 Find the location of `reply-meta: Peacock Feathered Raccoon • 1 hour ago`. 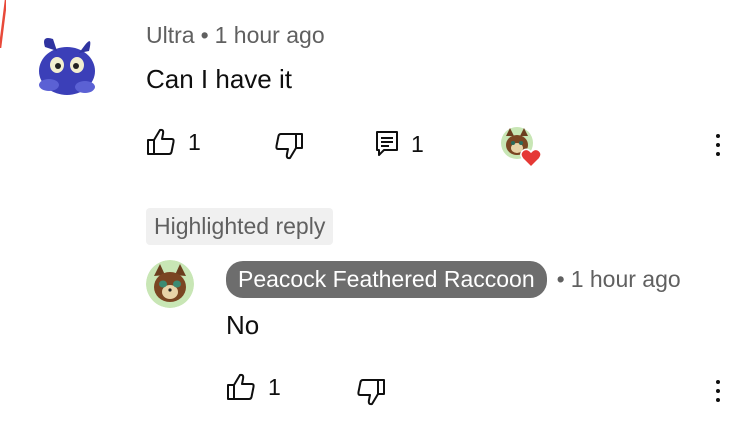

reply-meta: Peacock Feathered Raccoon • 1 hour ago is located at coordinates (453, 279).